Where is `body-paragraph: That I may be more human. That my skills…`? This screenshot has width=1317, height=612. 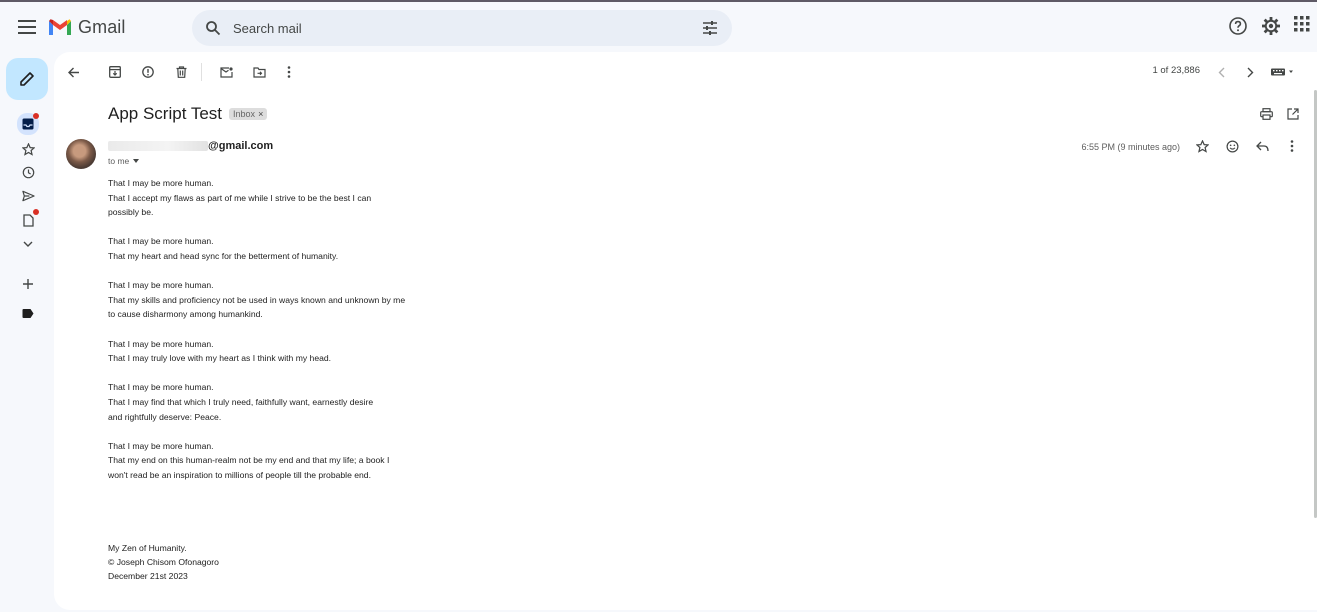
body-paragraph: That I may be more human. That my skills… is located at coordinates (256, 300).